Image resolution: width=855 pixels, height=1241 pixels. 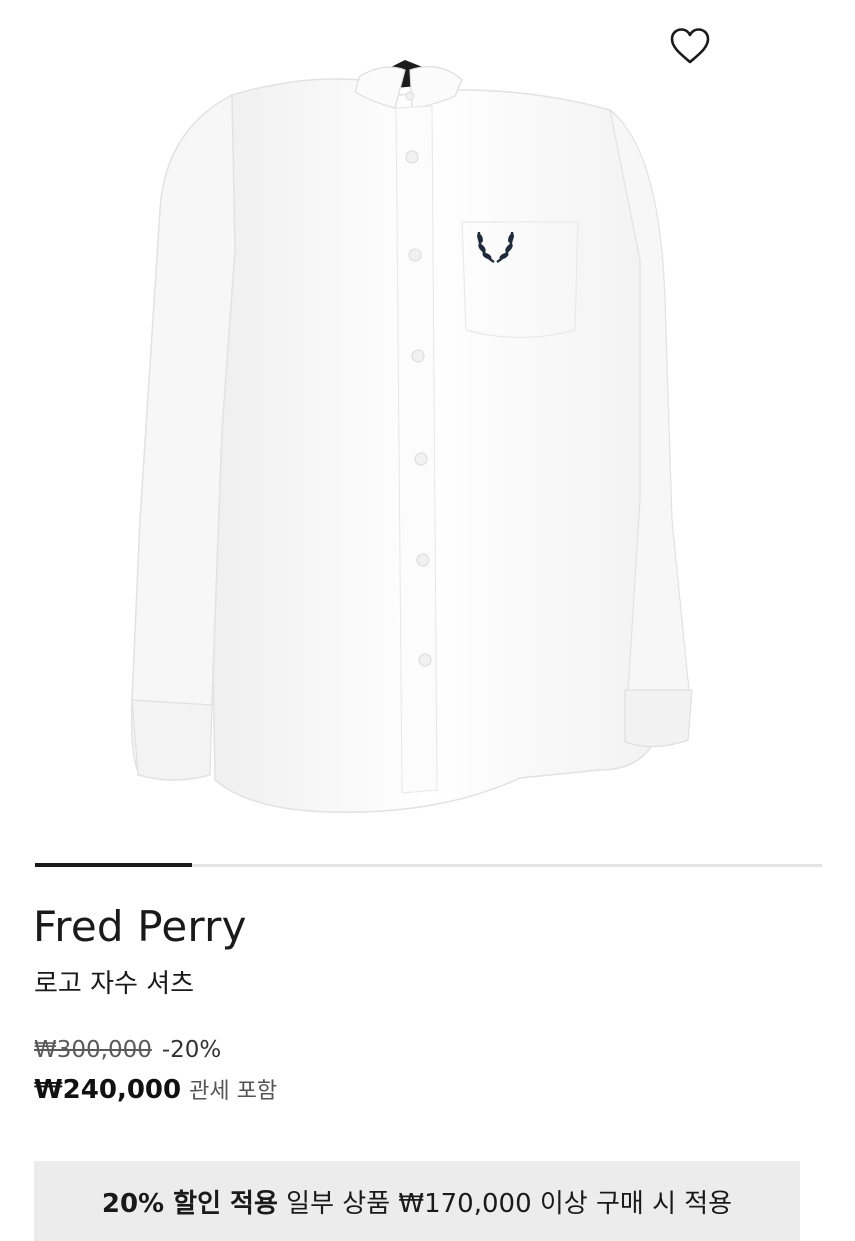 What do you see at coordinates (140, 926) in the screenshot?
I see `brand-name: Fred Perry` at bounding box center [140, 926].